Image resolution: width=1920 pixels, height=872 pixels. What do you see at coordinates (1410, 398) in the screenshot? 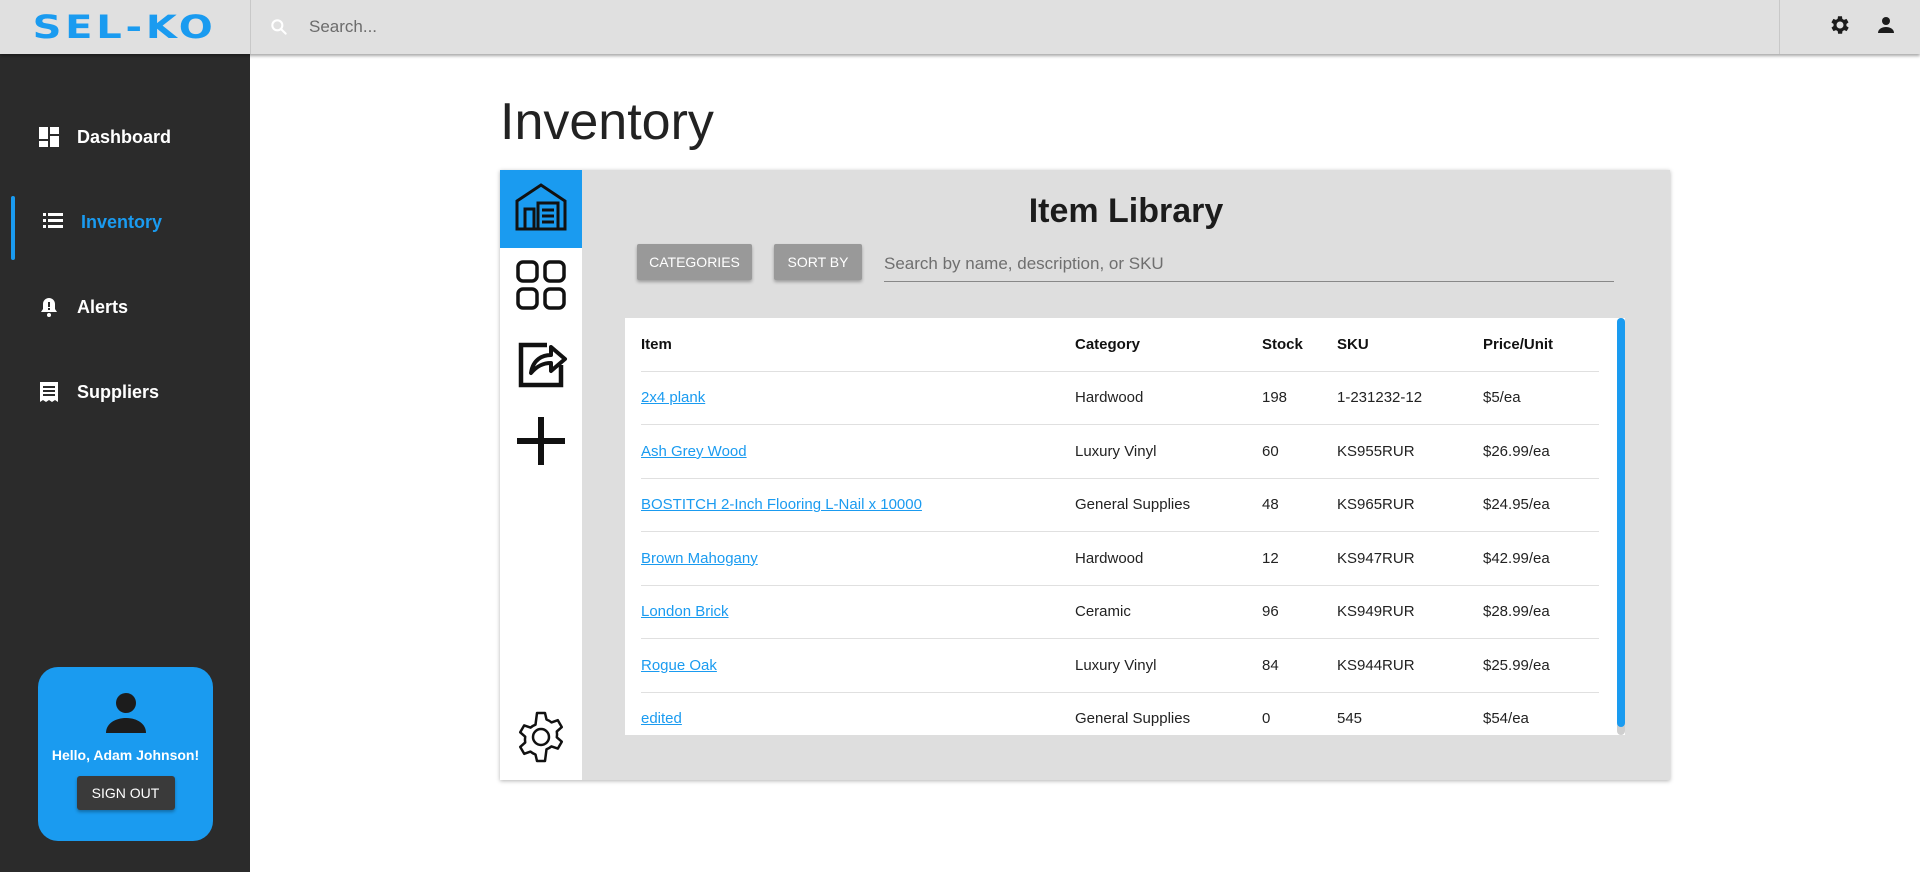
I see `cell-sku: 1-231232-12` at bounding box center [1410, 398].